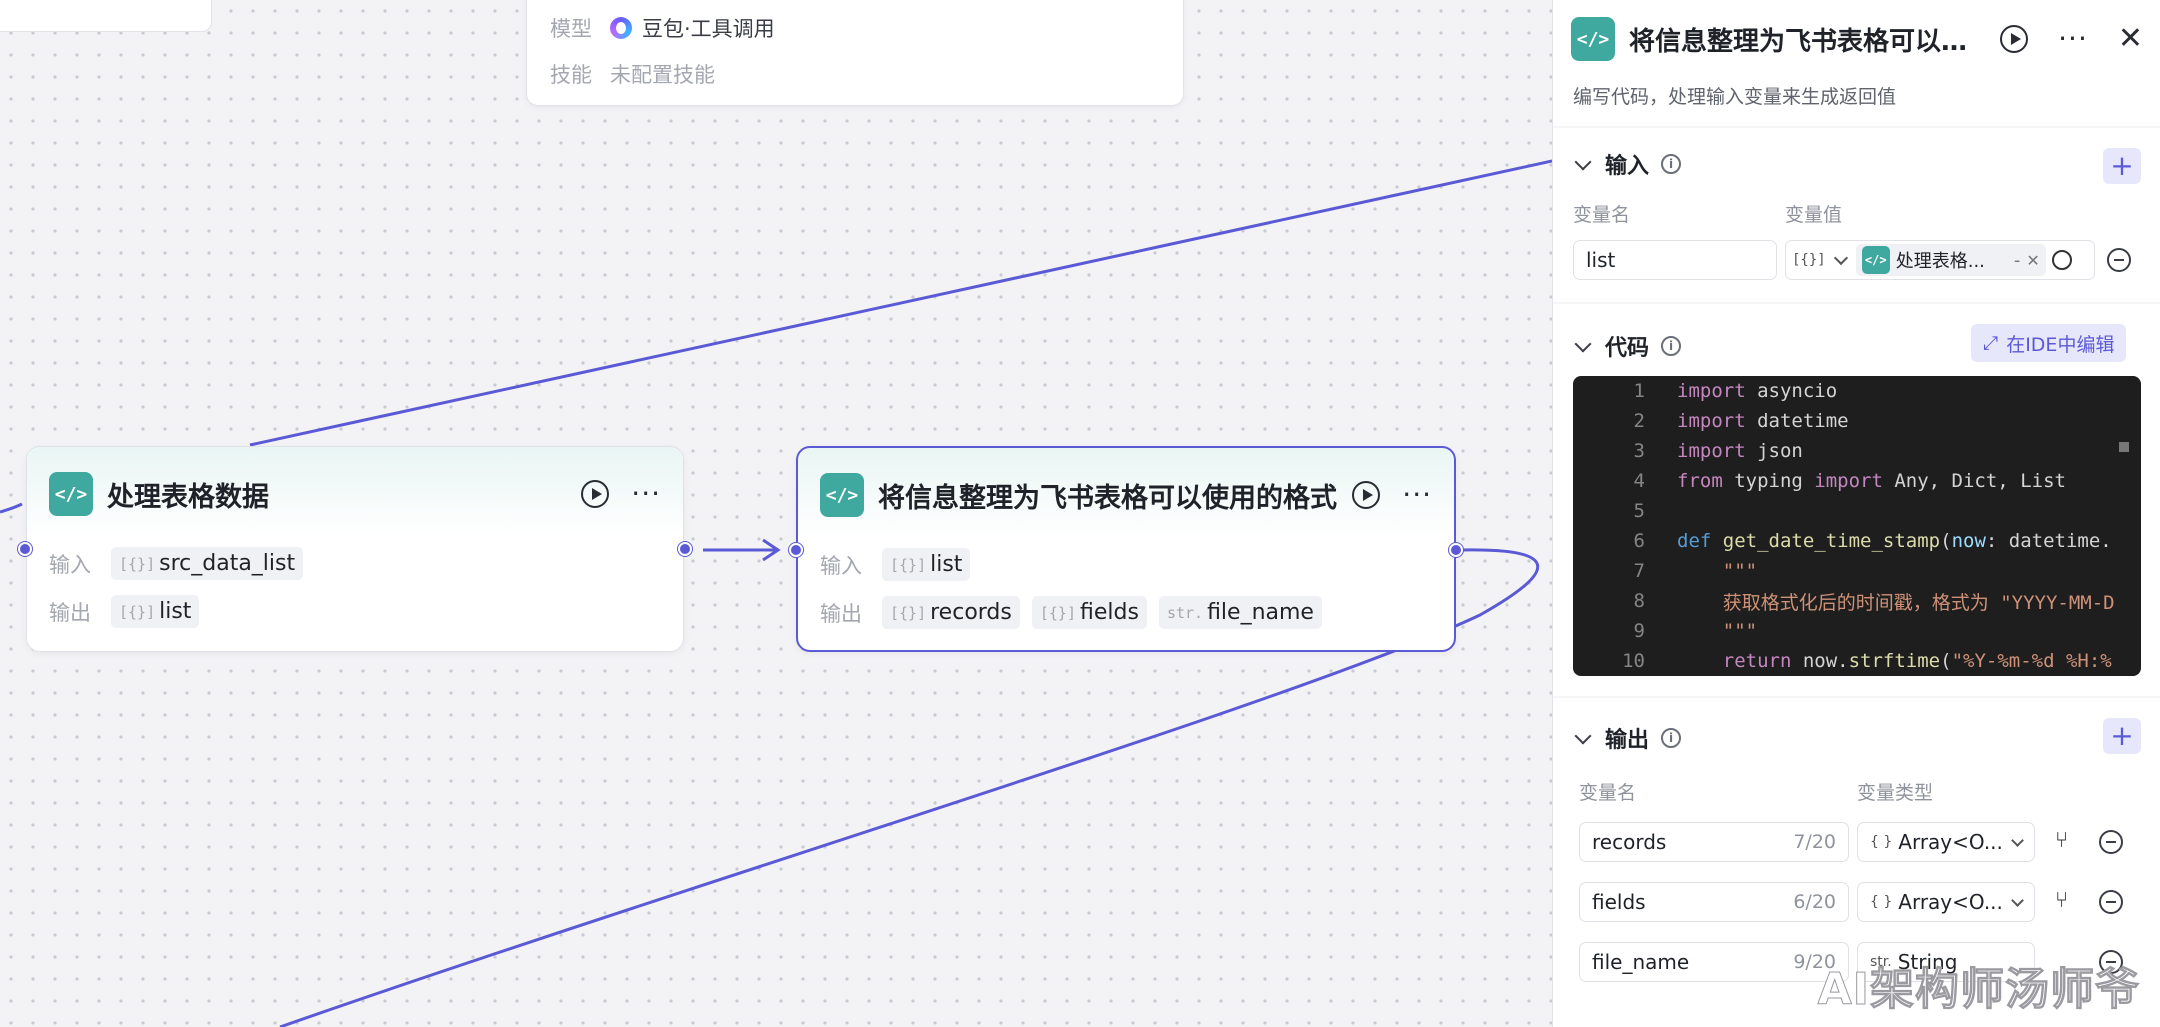 Image resolution: width=2160 pixels, height=1027 pixels. I want to click on output-var-name-field: records 7/20, so click(1714, 842).